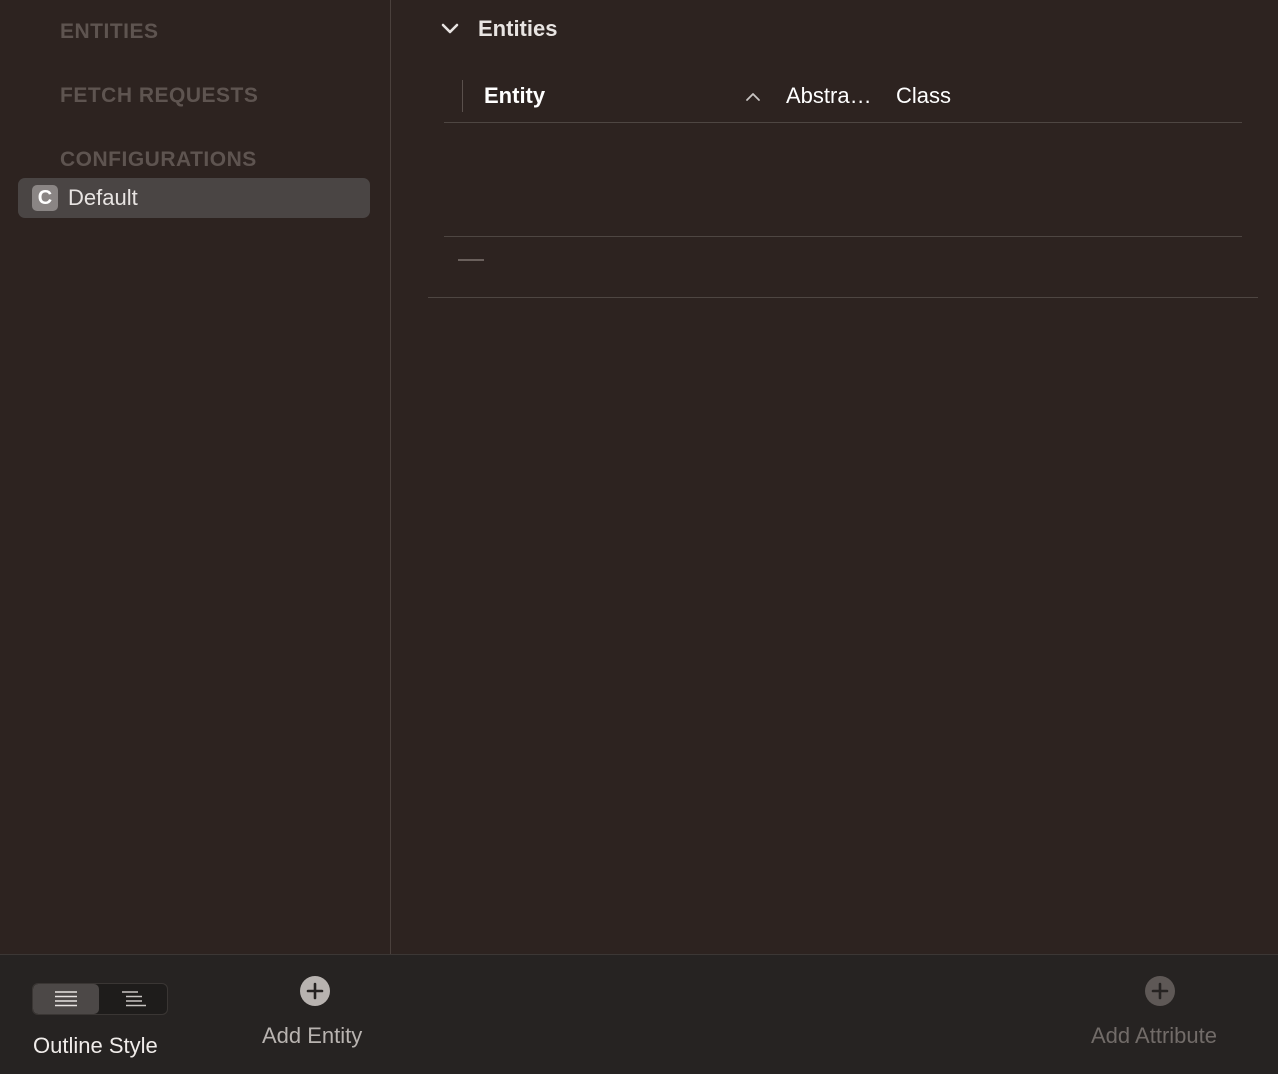 Image resolution: width=1278 pixels, height=1074 pixels. I want to click on graph-style-button, so click(133, 999).